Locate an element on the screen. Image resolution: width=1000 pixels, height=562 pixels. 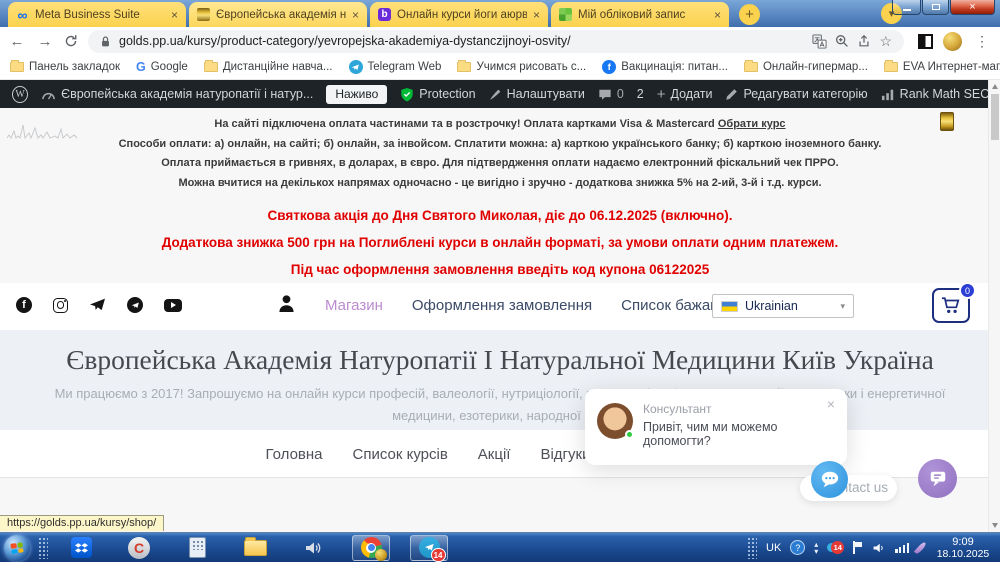
calculator-taskbar-button is located at coordinates (197, 548).